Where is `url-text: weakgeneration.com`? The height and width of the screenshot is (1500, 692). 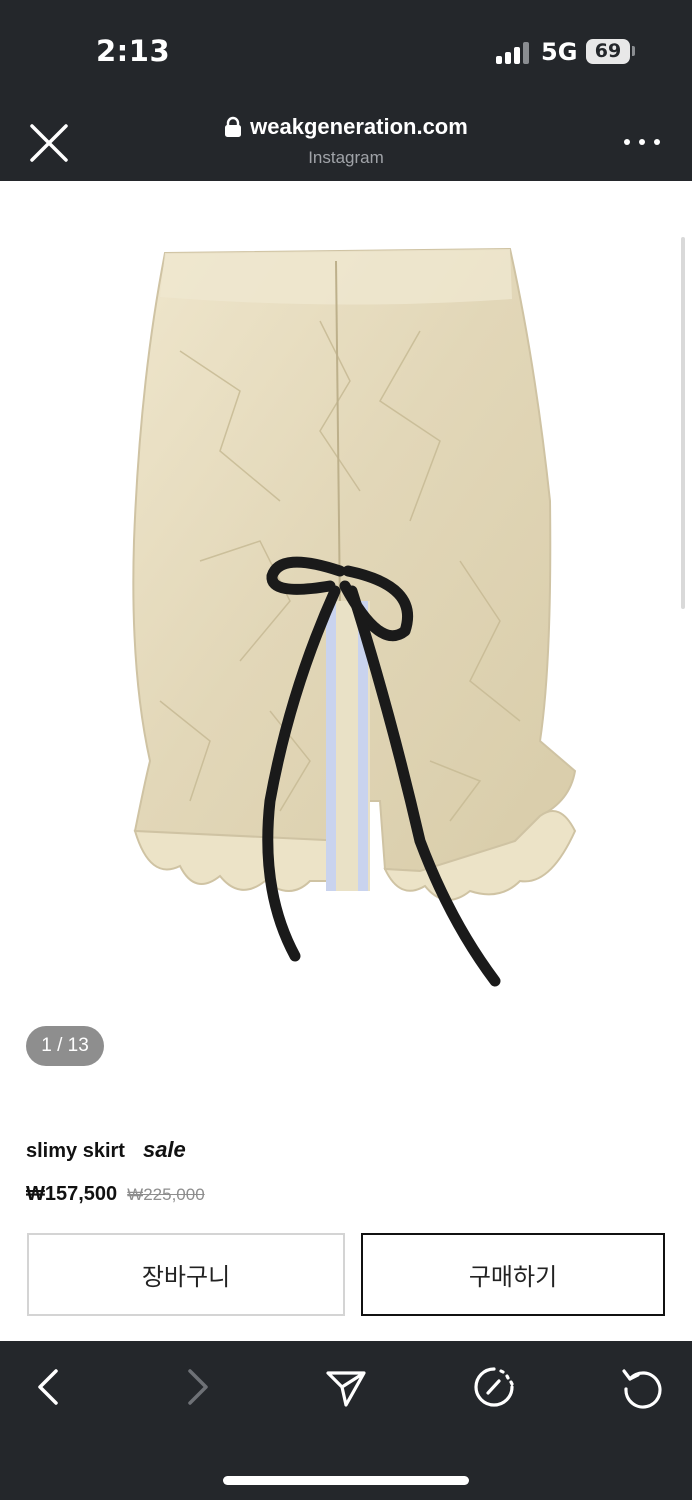 url-text: weakgeneration.com is located at coordinates (359, 126).